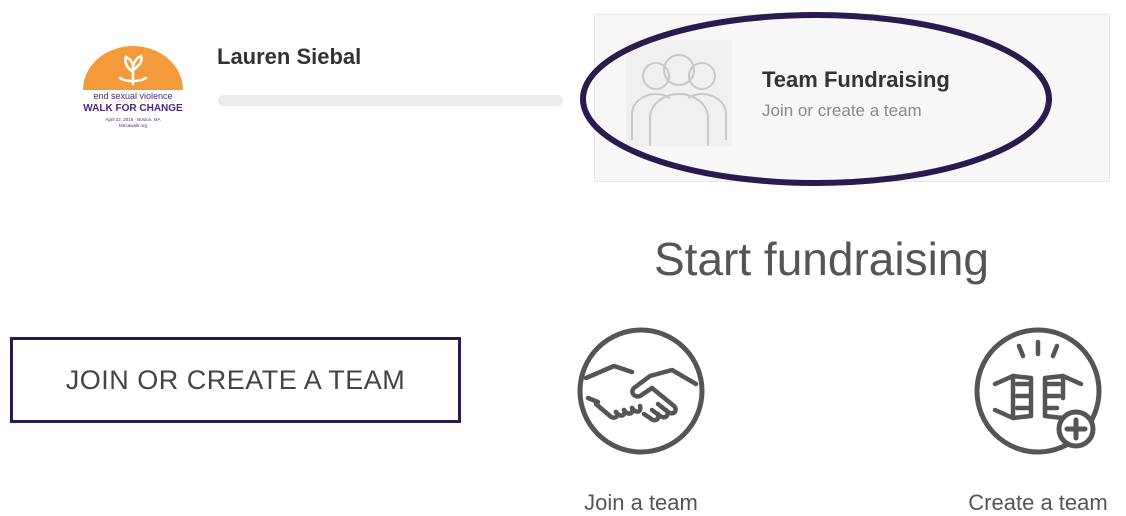 This screenshot has height=516, width=1126. Describe the element at coordinates (1038, 503) in the screenshot. I see `create-team-label: Create a team` at that location.